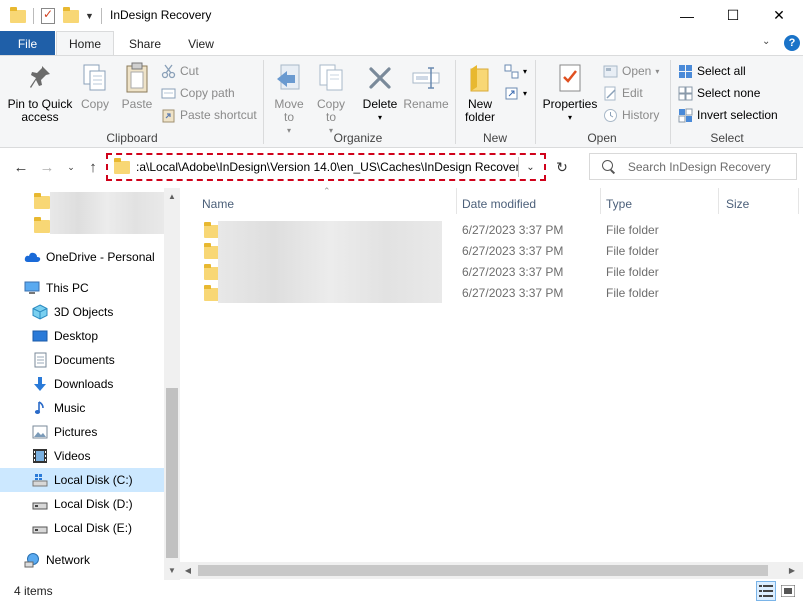  I want to click on open-icon, so click(610, 71).